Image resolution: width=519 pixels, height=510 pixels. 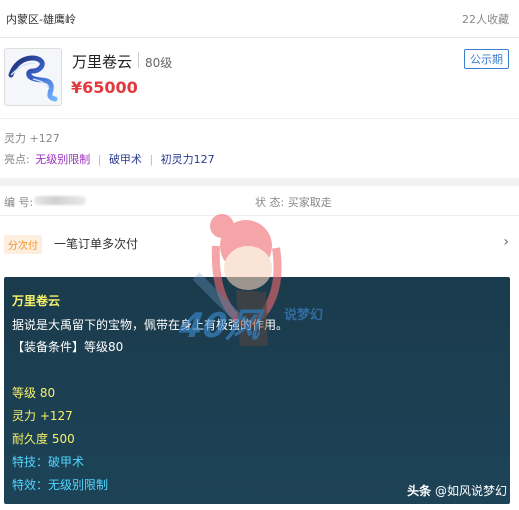 I want to click on tooltip-effect-special: 特效：无级别限制, so click(x=60, y=485).